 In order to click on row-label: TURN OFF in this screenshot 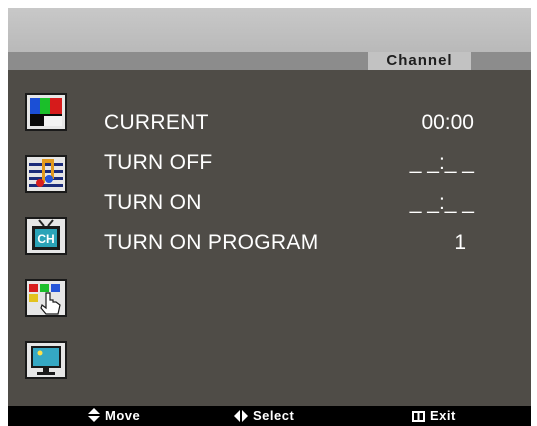, I will do `click(158, 162)`.